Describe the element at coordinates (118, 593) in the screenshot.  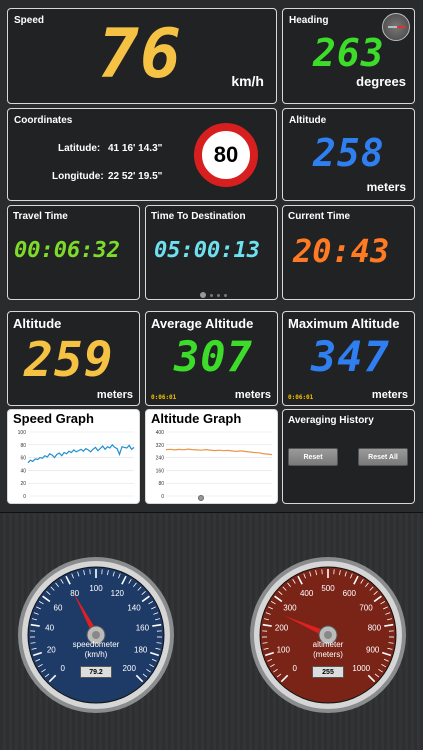
I see `speedometer-tick-label: 120` at that location.